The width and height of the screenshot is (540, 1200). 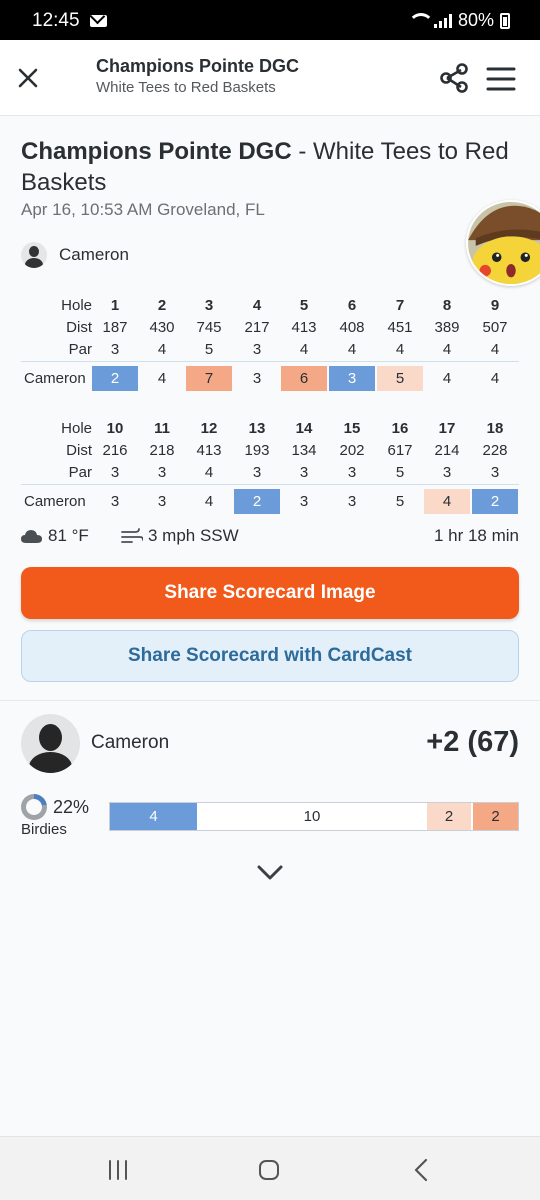 What do you see at coordinates (447, 428) in the screenshot?
I see `hole-number: 17` at bounding box center [447, 428].